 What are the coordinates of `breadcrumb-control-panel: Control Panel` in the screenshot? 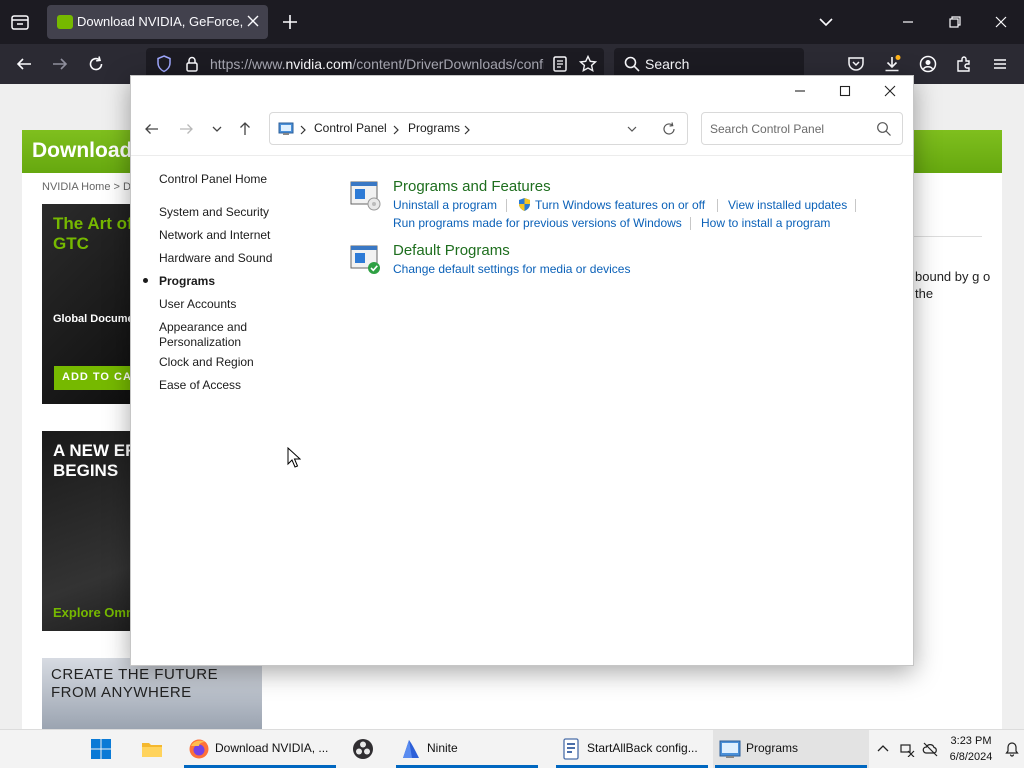 It's located at (350, 128).